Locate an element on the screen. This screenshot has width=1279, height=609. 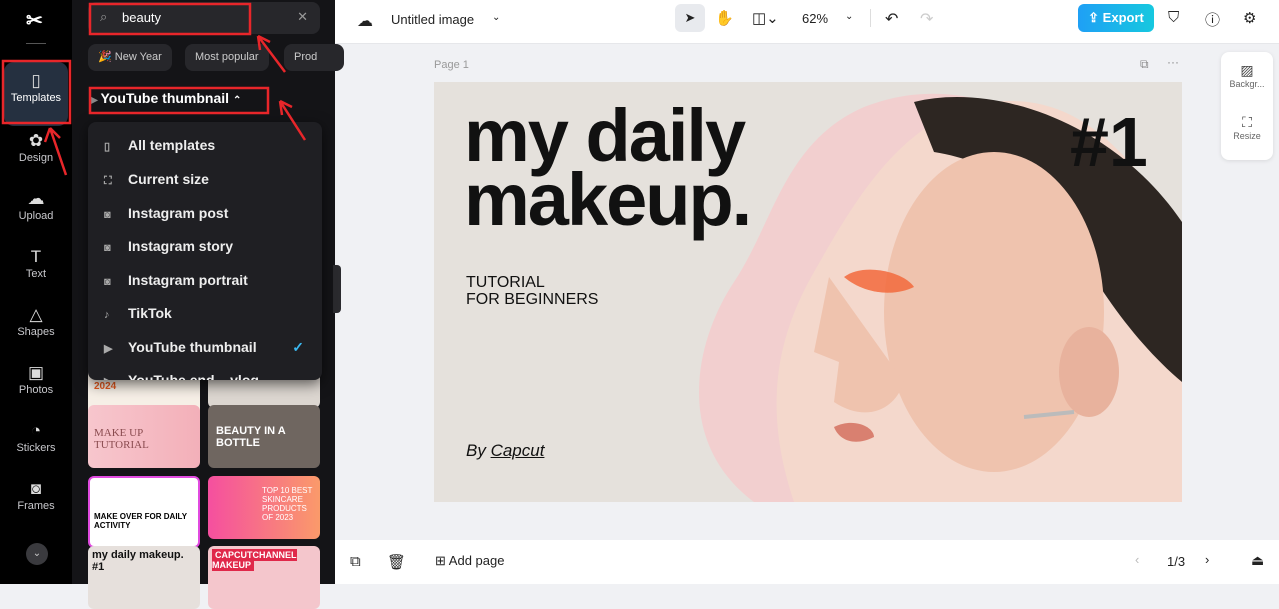
rail-label: Frames is located at coordinates (36, 506).